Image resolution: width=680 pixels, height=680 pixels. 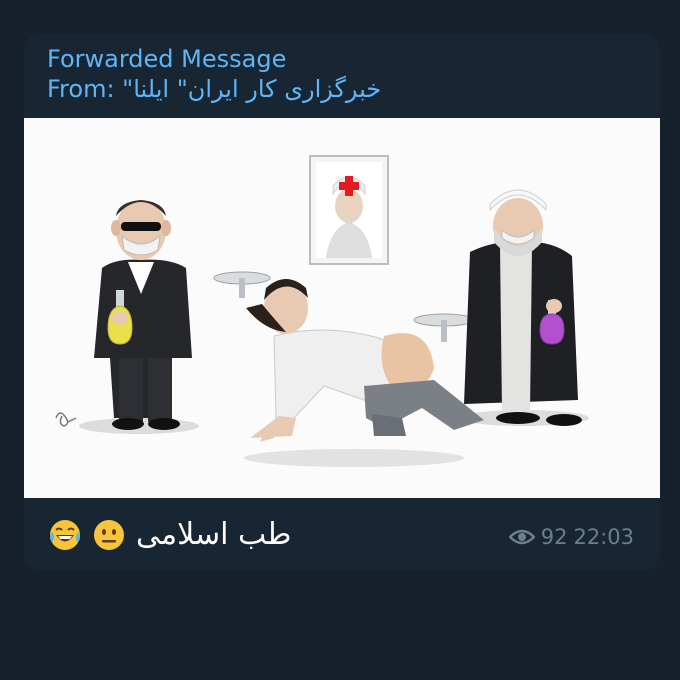 What do you see at coordinates (167, 59) in the screenshot?
I see `forward-title: Forwarded Message` at bounding box center [167, 59].